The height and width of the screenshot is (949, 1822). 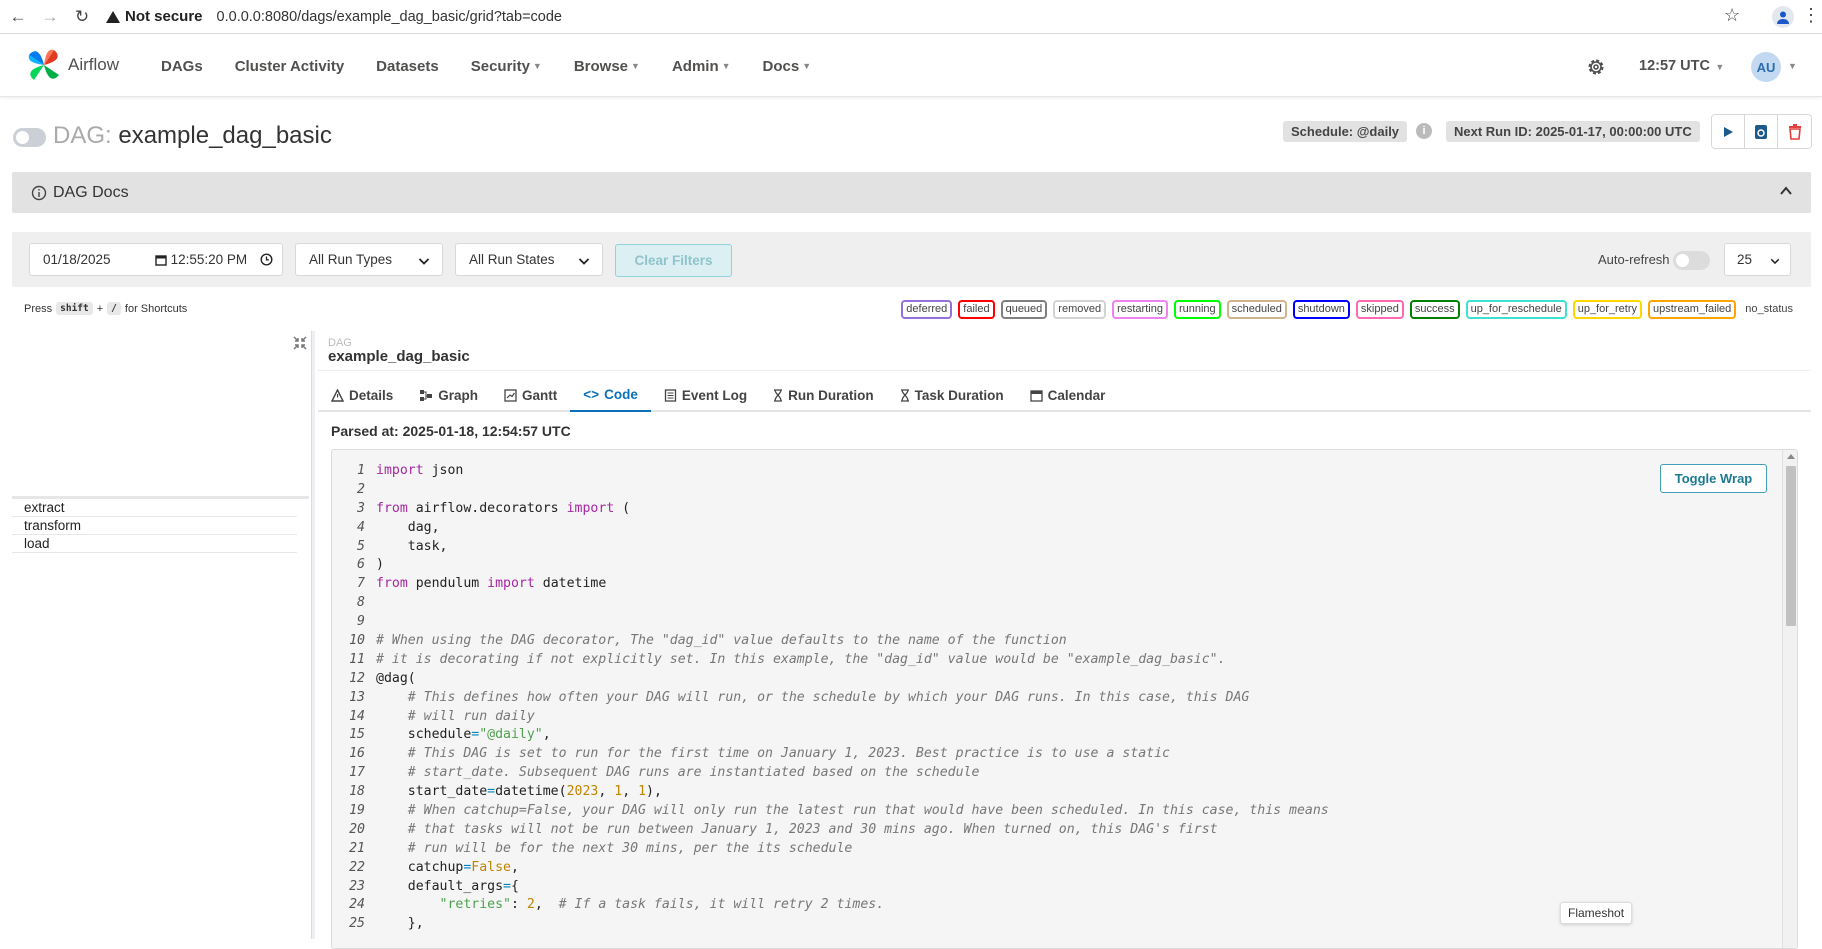 I want to click on user-avatar: AU, so click(x=1766, y=67).